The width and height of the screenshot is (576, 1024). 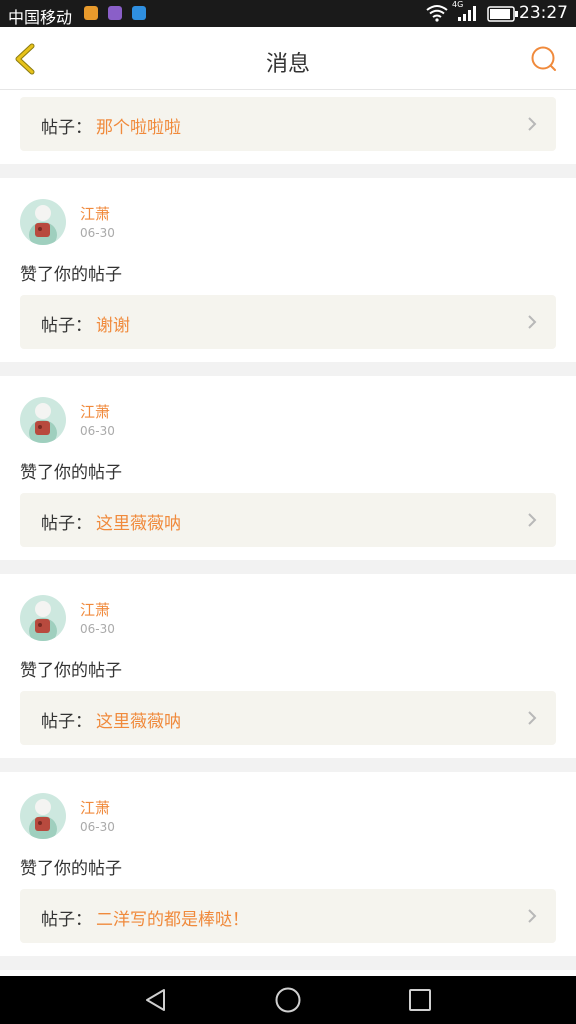 I want to click on post-title: 谢谢, so click(x=113, y=326).